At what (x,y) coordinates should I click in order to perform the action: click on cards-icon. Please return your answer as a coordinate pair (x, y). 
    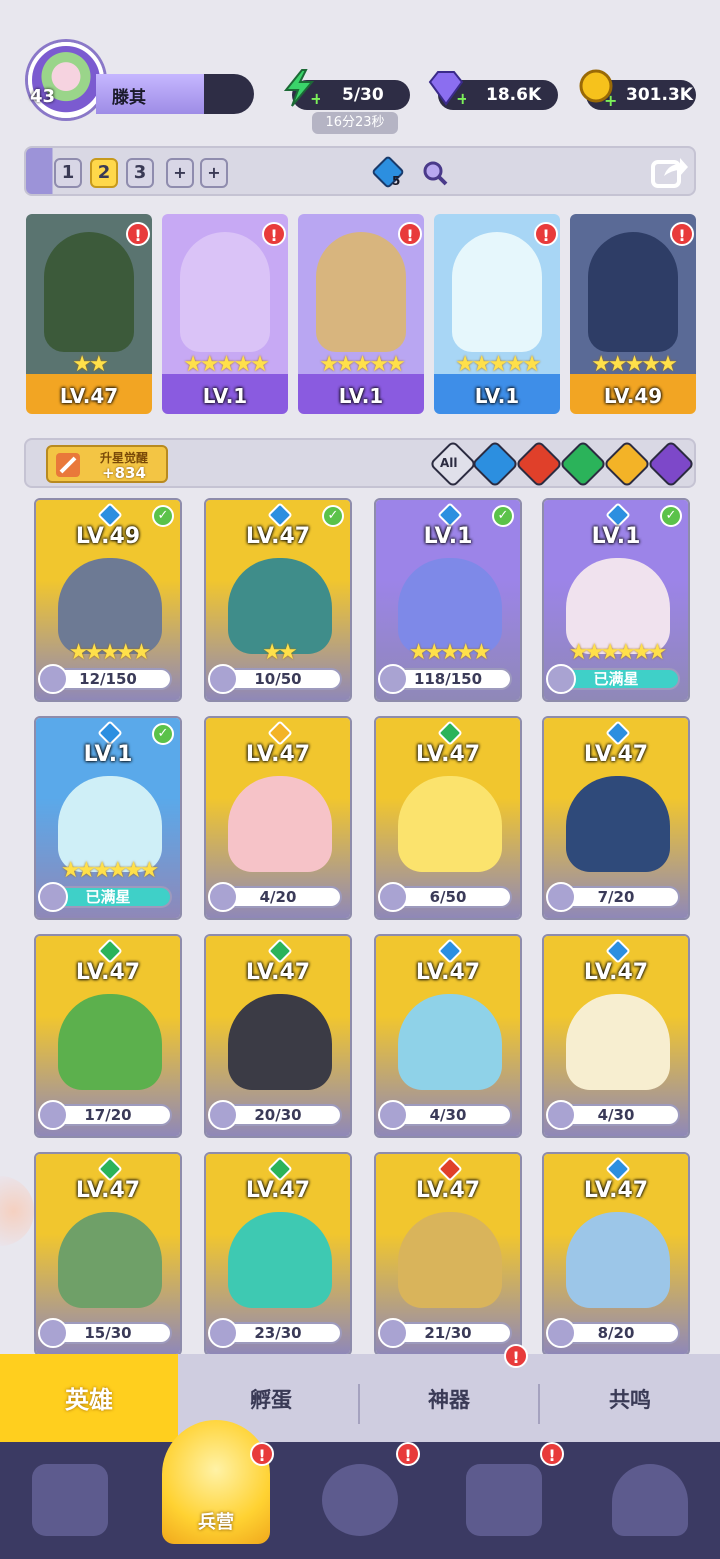
    Looking at the image, I should click on (70, 1500).